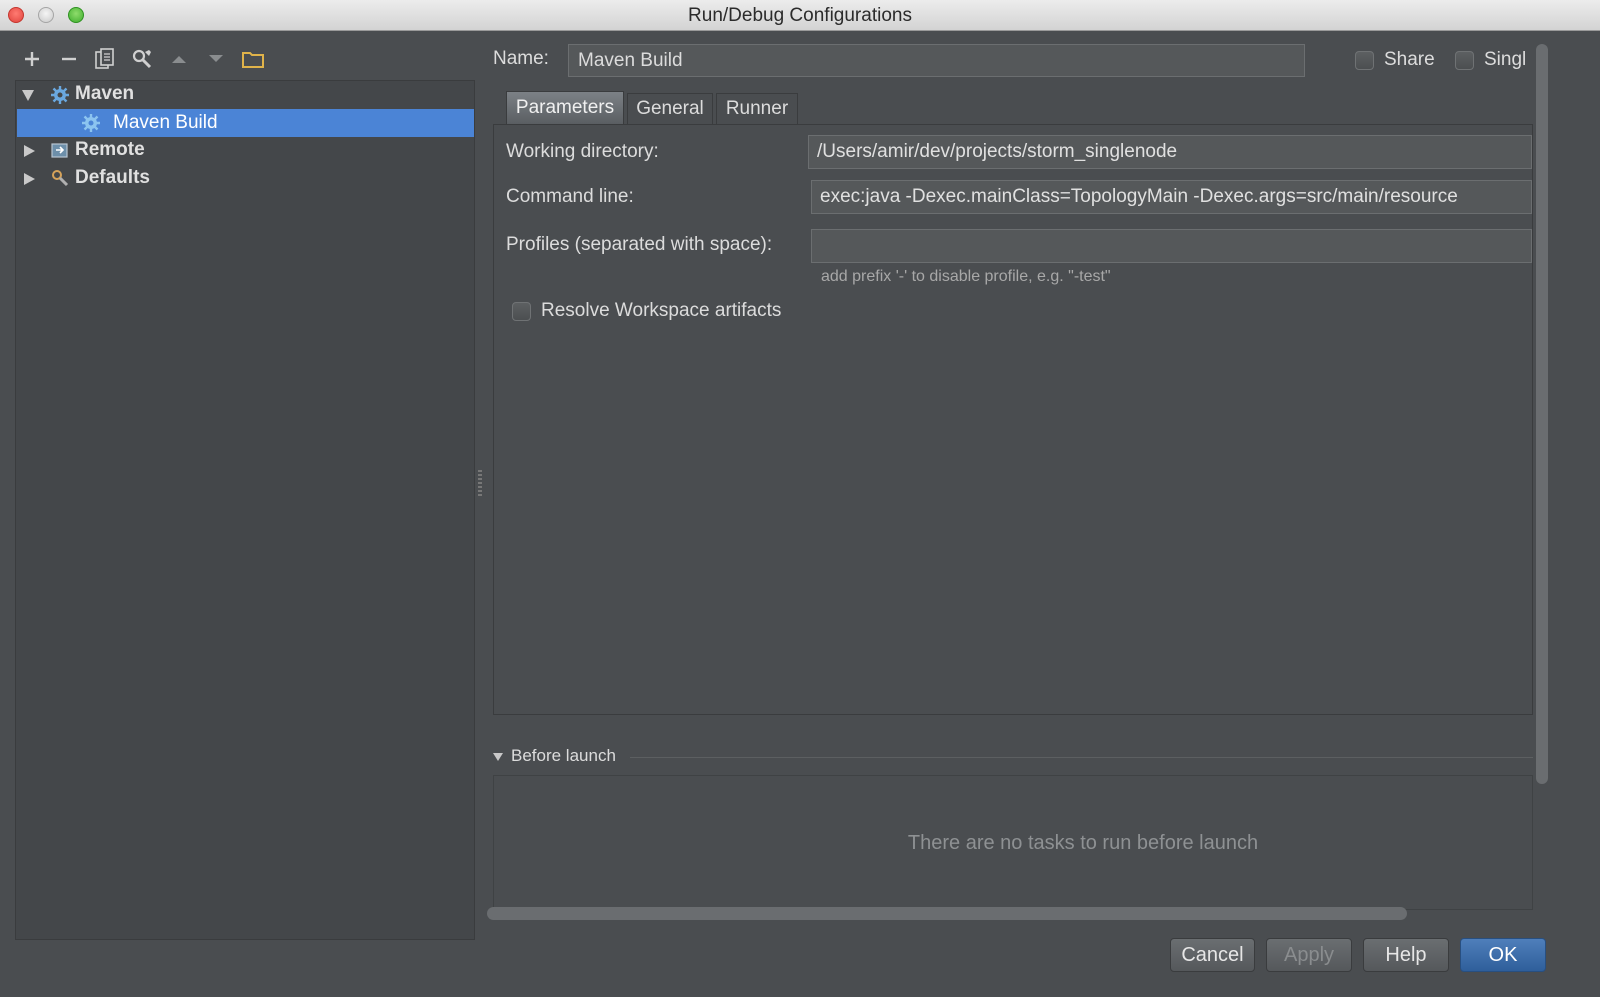 Image resolution: width=1600 pixels, height=997 pixels. What do you see at coordinates (60, 95) in the screenshot?
I see `maven-gear-icon` at bounding box center [60, 95].